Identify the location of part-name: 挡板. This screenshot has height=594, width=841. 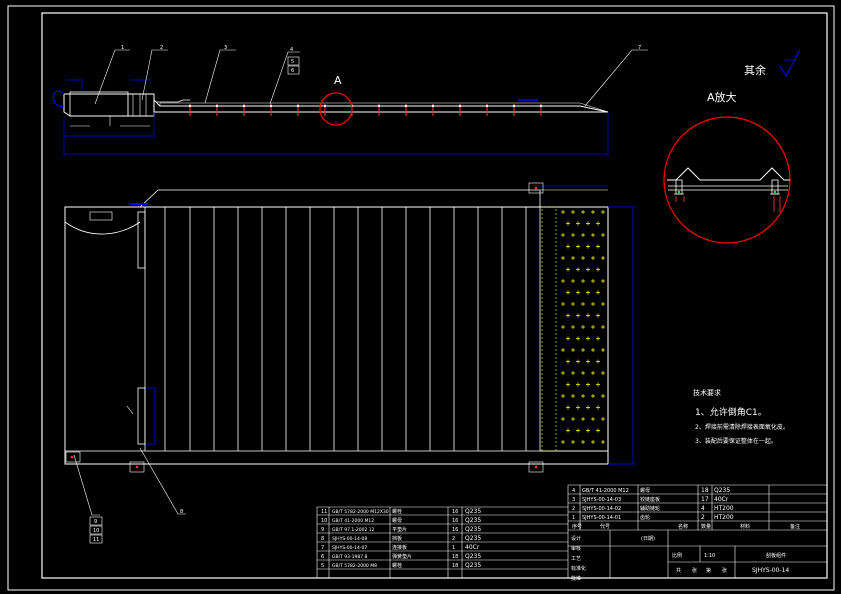
(397, 538).